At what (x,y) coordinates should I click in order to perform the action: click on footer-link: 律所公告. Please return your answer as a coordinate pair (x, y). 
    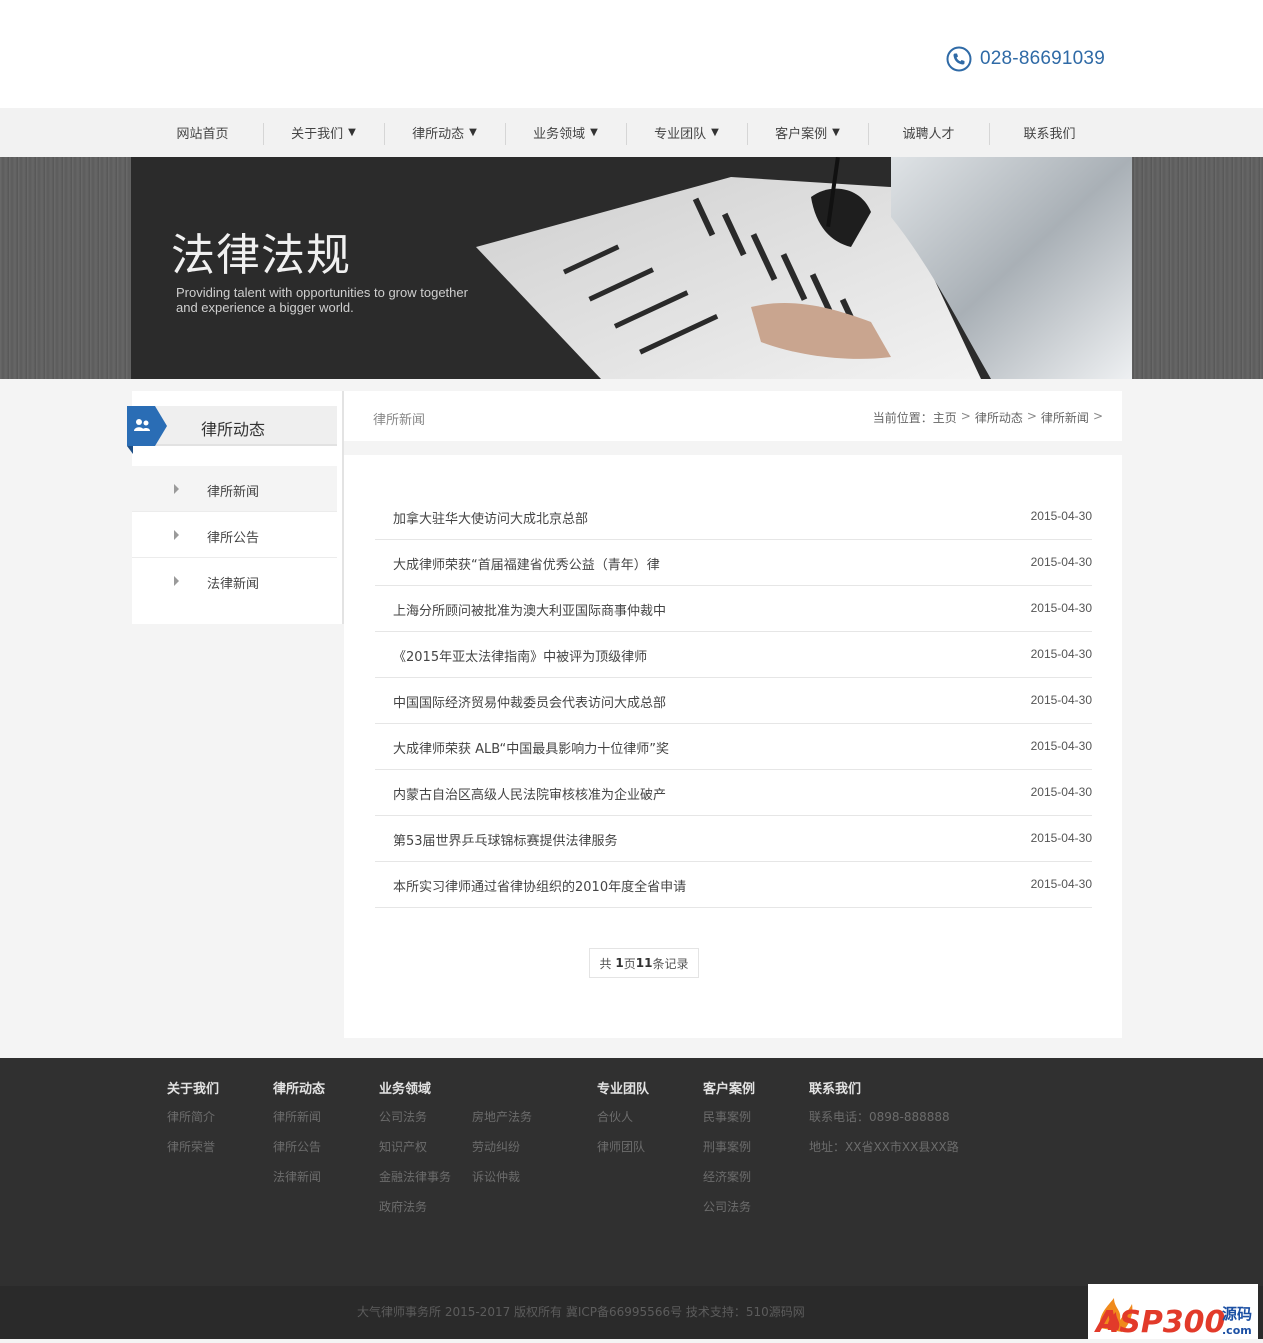
    Looking at the image, I should click on (299, 1147).